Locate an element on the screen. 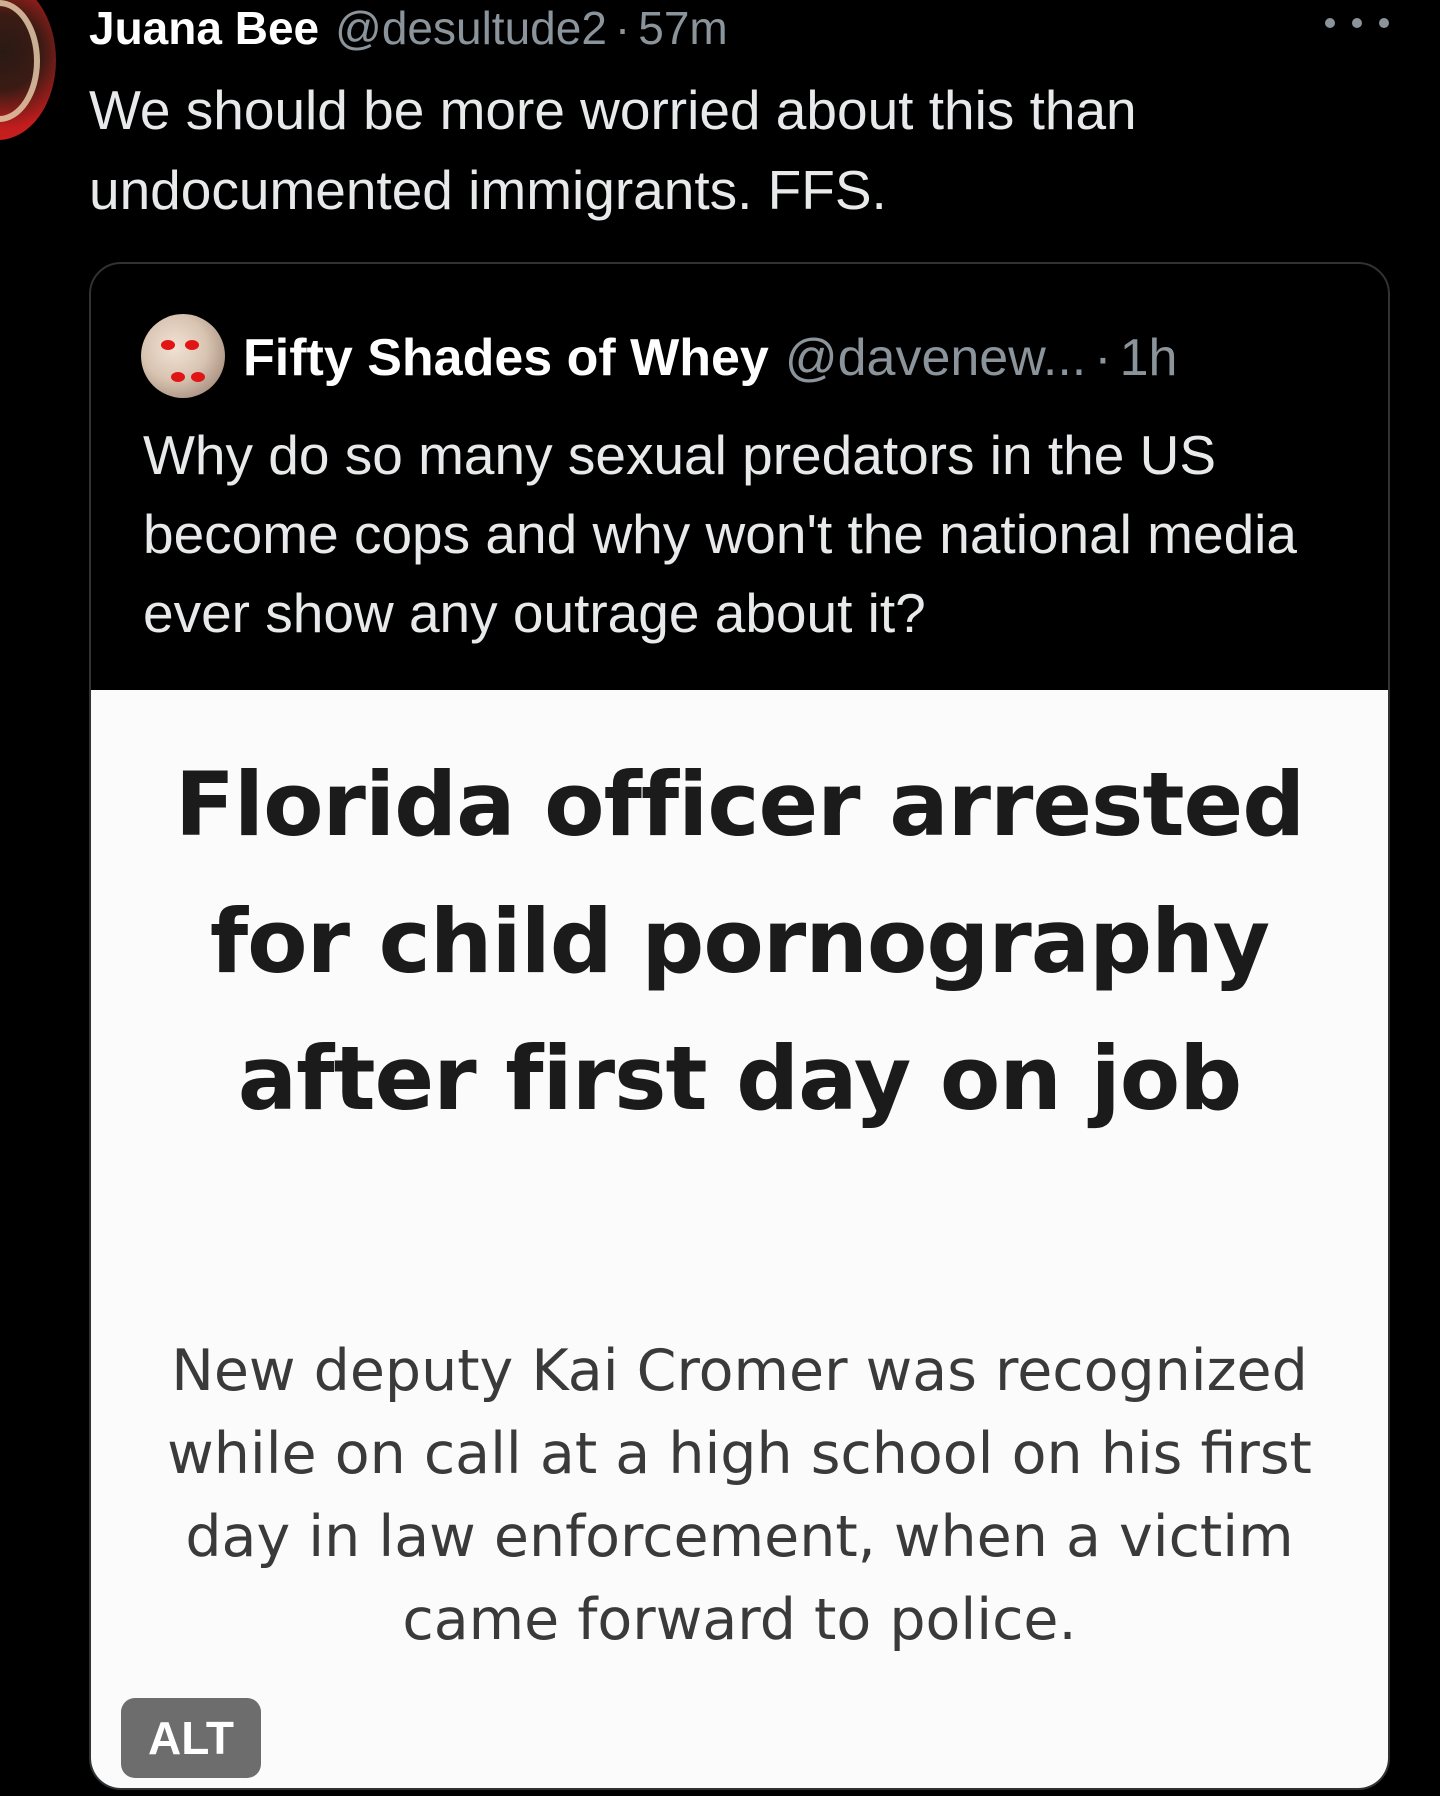 The height and width of the screenshot is (1796, 1440). quoted-tweet-header: Fifty Shades of Whey @davenew... · 1h is located at coordinates (710, 358).